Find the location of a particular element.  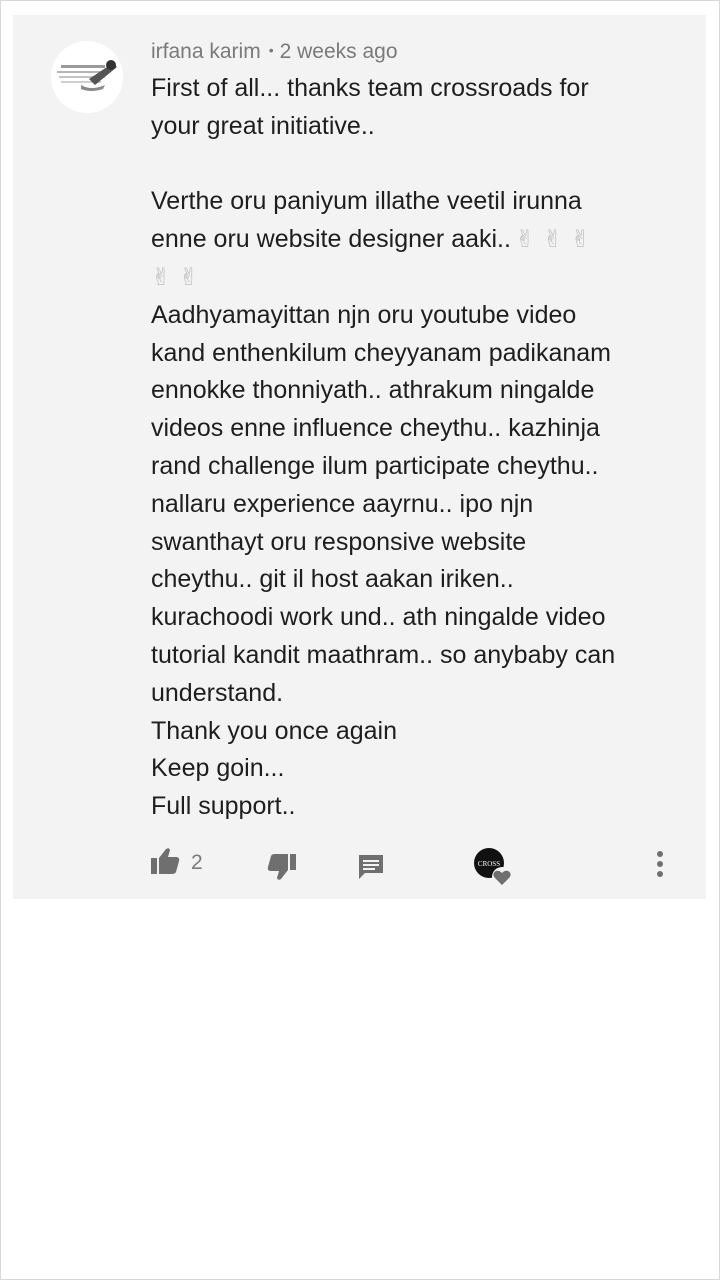

avatar is located at coordinates (87, 77).